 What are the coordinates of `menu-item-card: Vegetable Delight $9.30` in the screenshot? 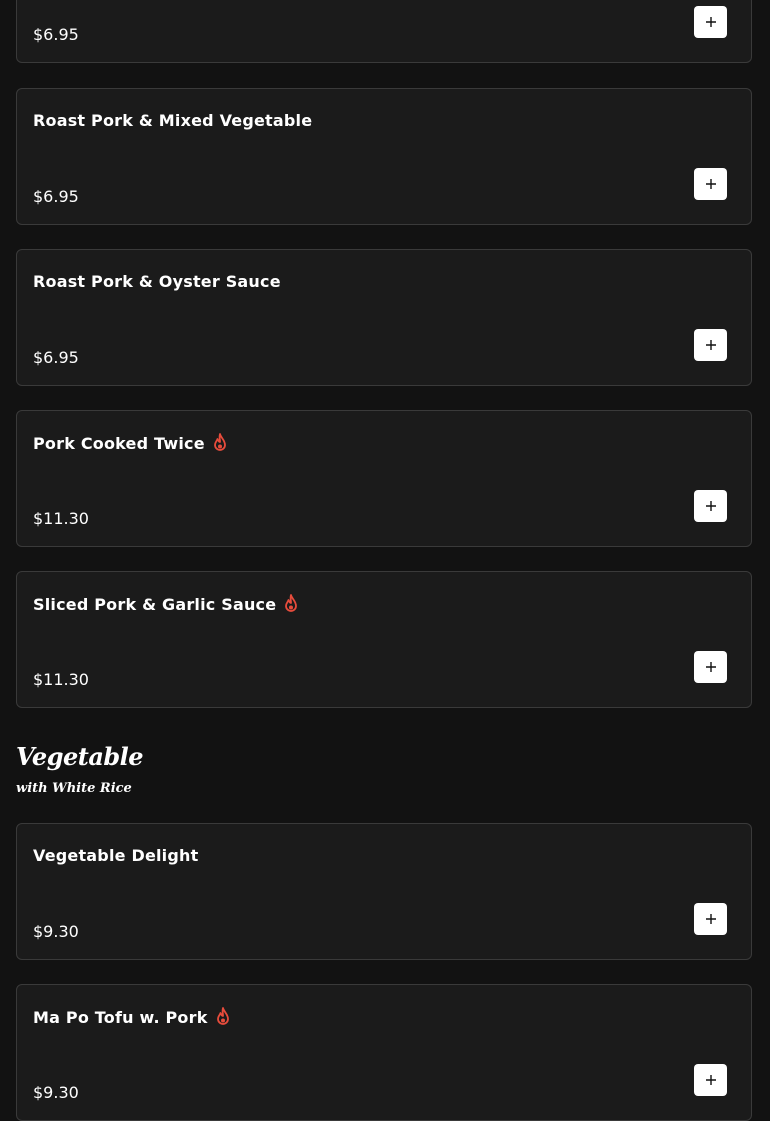 It's located at (384, 891).